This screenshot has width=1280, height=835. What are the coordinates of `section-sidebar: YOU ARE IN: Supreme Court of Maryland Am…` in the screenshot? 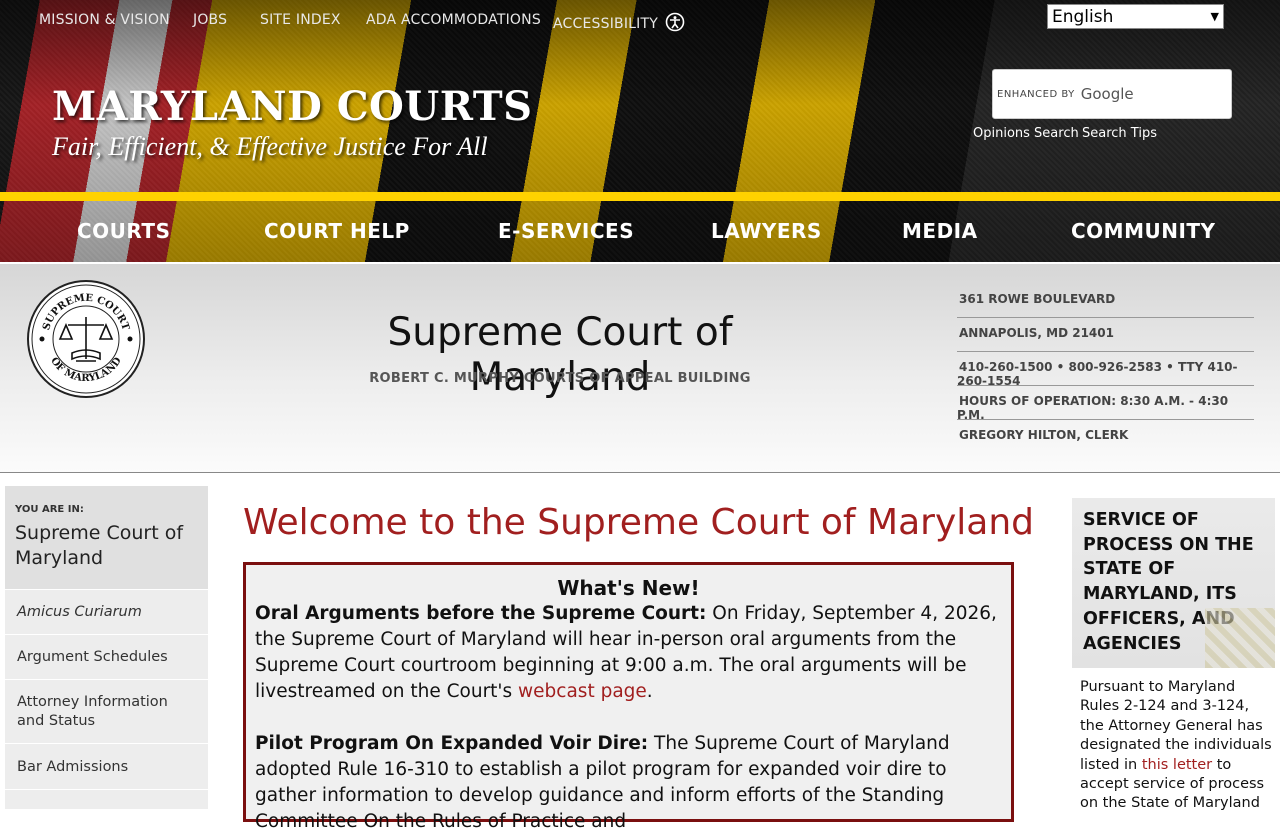 It's located at (106, 647).